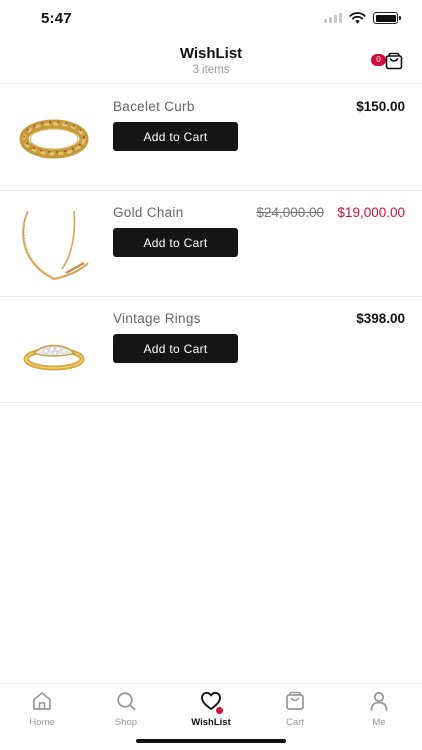 The image size is (422, 750). Describe the element at coordinates (295, 722) in the screenshot. I see `tab-label: Cart` at that location.